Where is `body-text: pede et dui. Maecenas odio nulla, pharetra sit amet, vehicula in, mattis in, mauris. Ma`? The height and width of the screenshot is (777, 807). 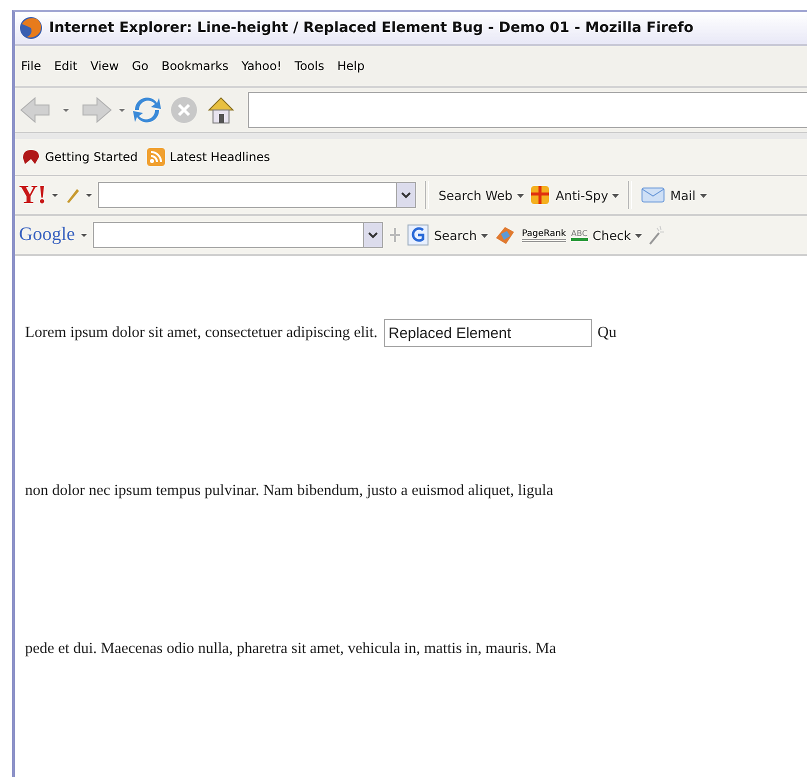
body-text: pede et dui. Maecenas odio nulla, pharetra sit amet, vehicula in, mattis in, mauris. Ma is located at coordinates (290, 649).